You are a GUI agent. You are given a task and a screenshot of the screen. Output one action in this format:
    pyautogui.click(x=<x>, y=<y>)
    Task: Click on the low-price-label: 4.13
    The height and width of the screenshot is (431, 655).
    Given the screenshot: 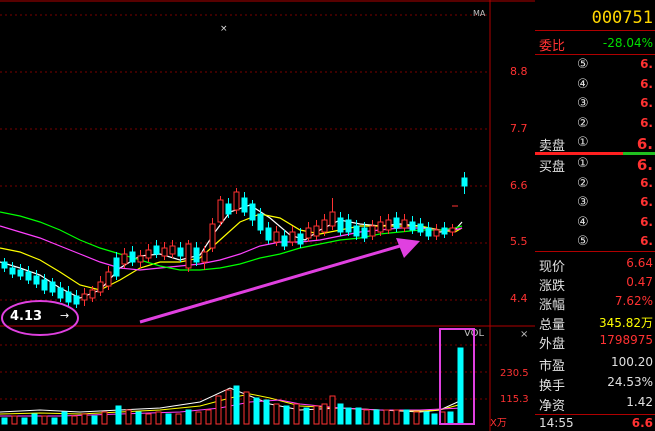 What is the action you would take?
    pyautogui.click(x=26, y=316)
    